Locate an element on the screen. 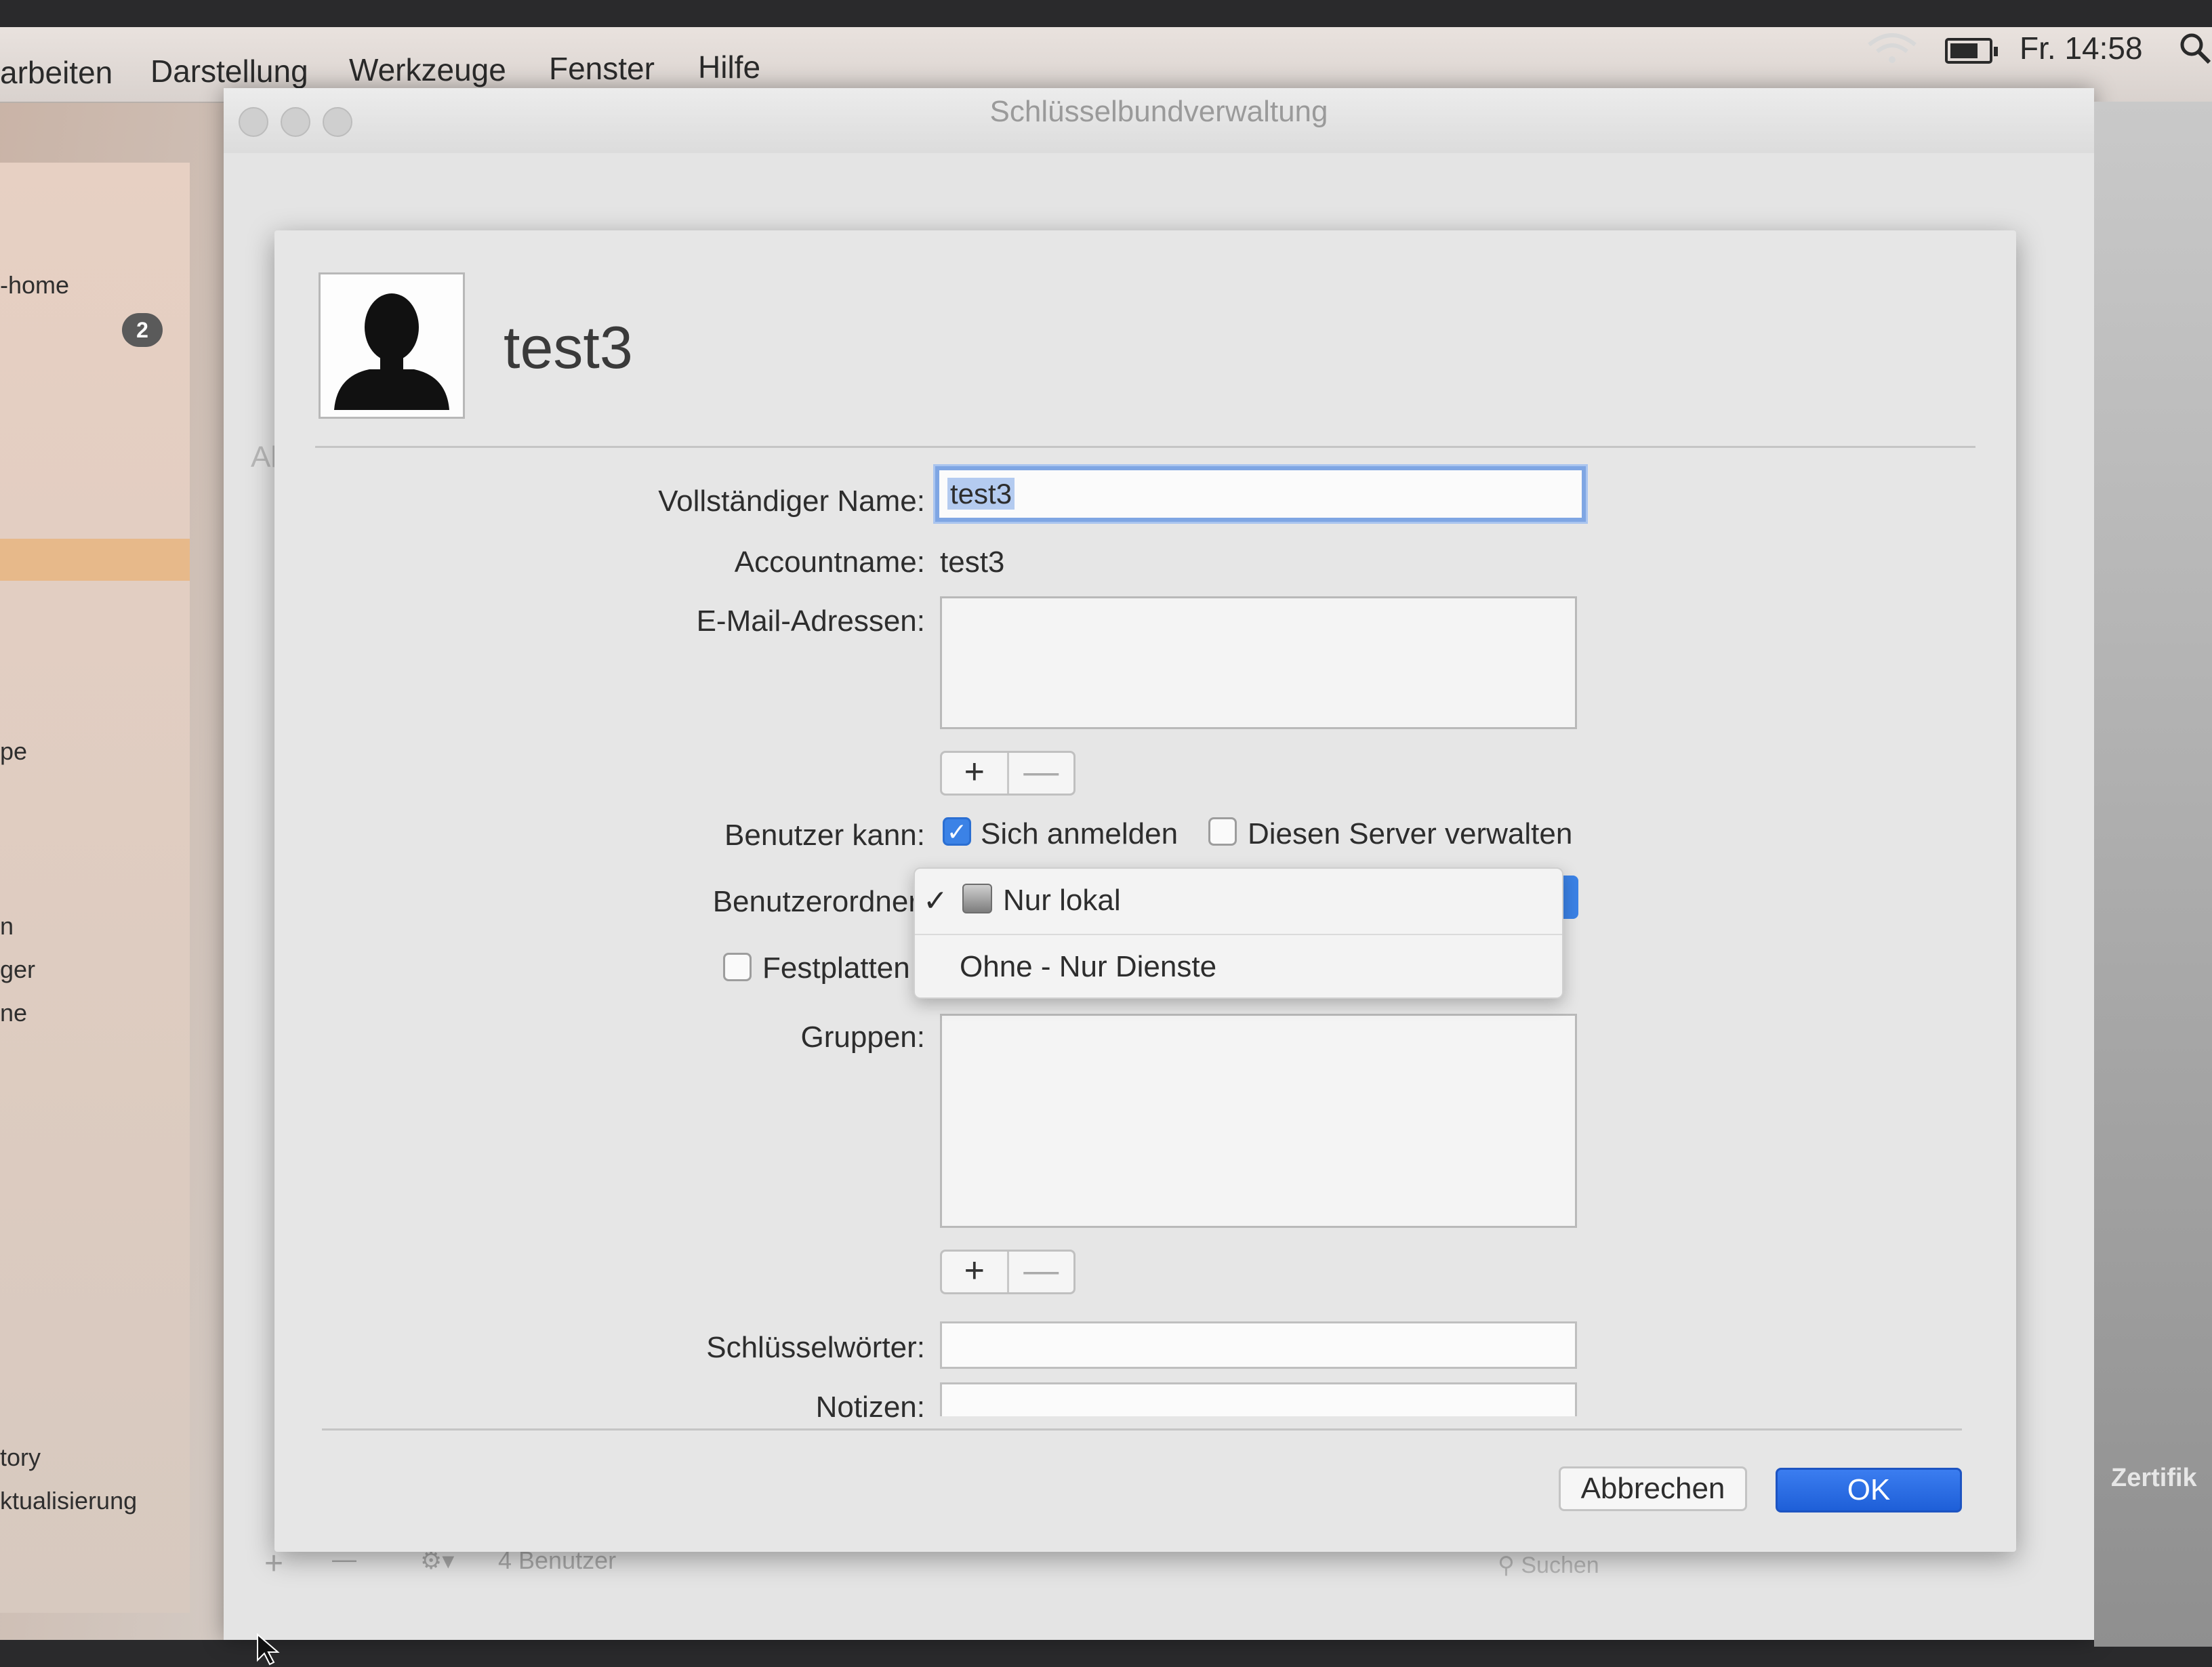  sidebar-item-tory: tory is located at coordinates (20, 1457).